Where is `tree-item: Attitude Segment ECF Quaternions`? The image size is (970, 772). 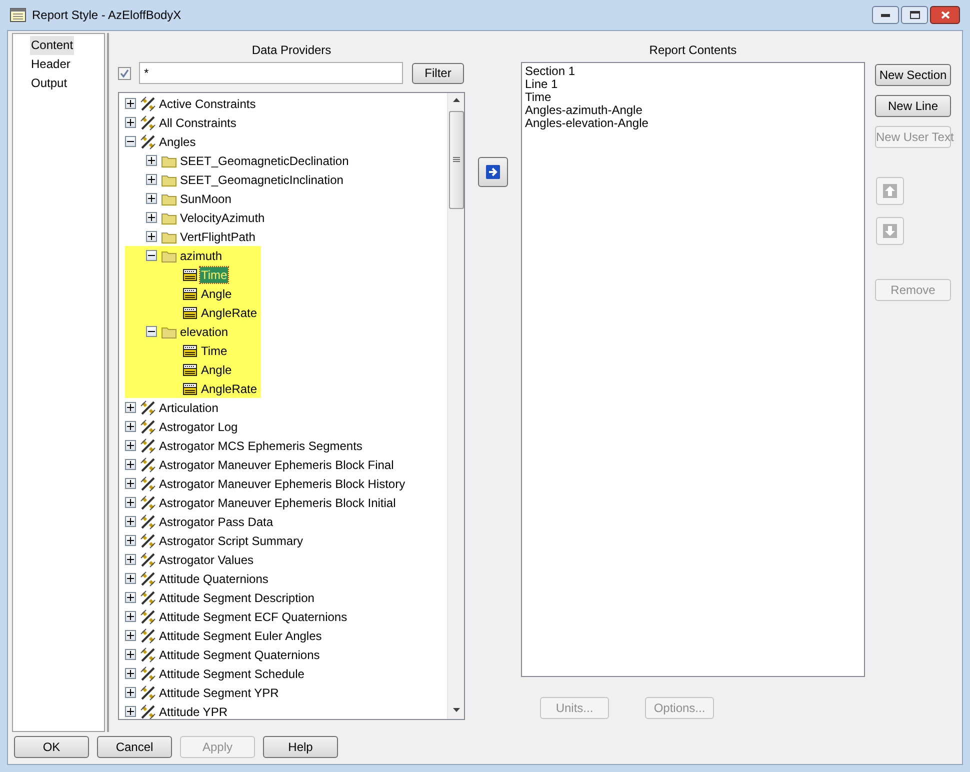 tree-item: Attitude Segment ECF Quaternions is located at coordinates (253, 616).